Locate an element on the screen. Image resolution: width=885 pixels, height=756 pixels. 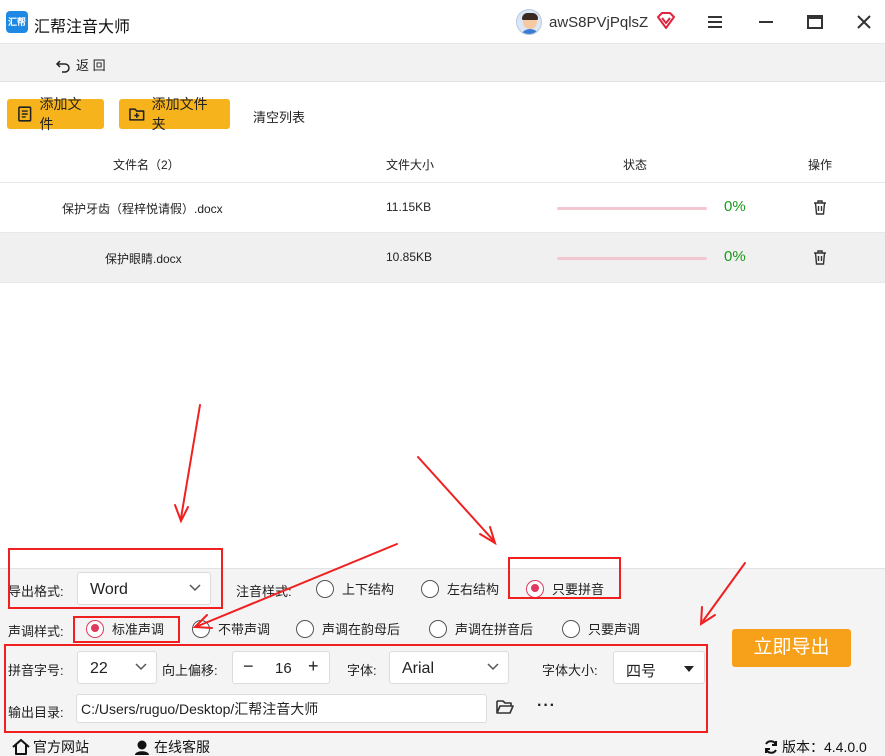
title-bar: 汇帮 汇帮注音大师 awS8PVjPqlsZ is located at coordinates (442, 22).